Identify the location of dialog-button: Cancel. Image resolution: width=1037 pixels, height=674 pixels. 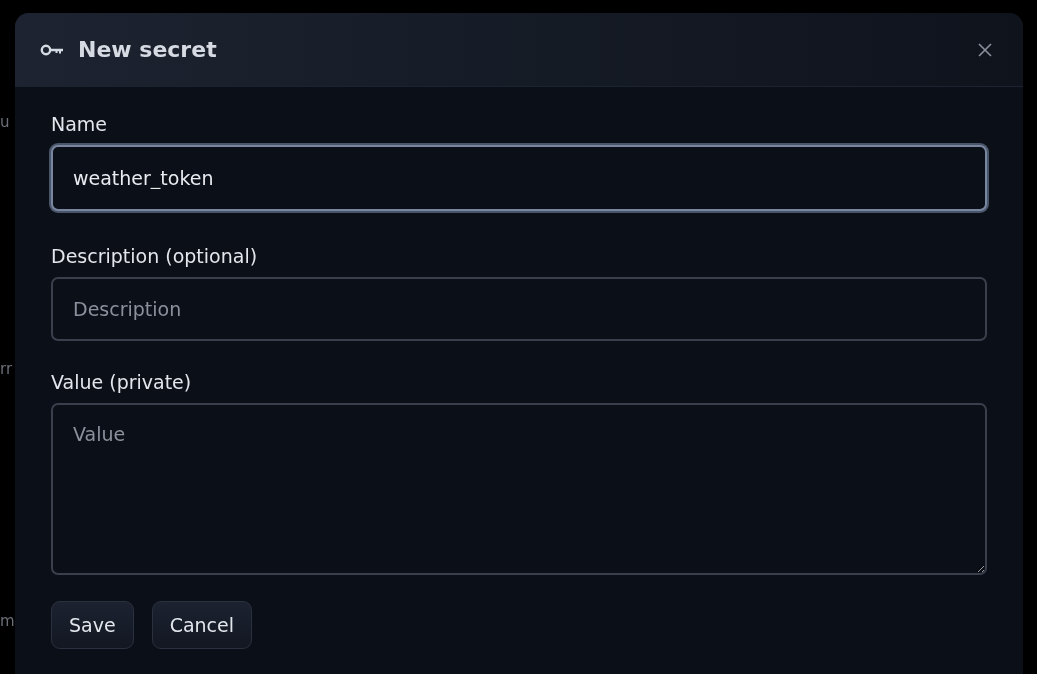
(201, 625).